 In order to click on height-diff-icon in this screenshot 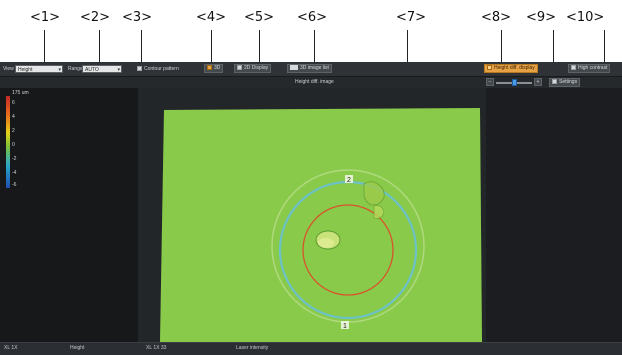, I will do `click(489, 67)`.